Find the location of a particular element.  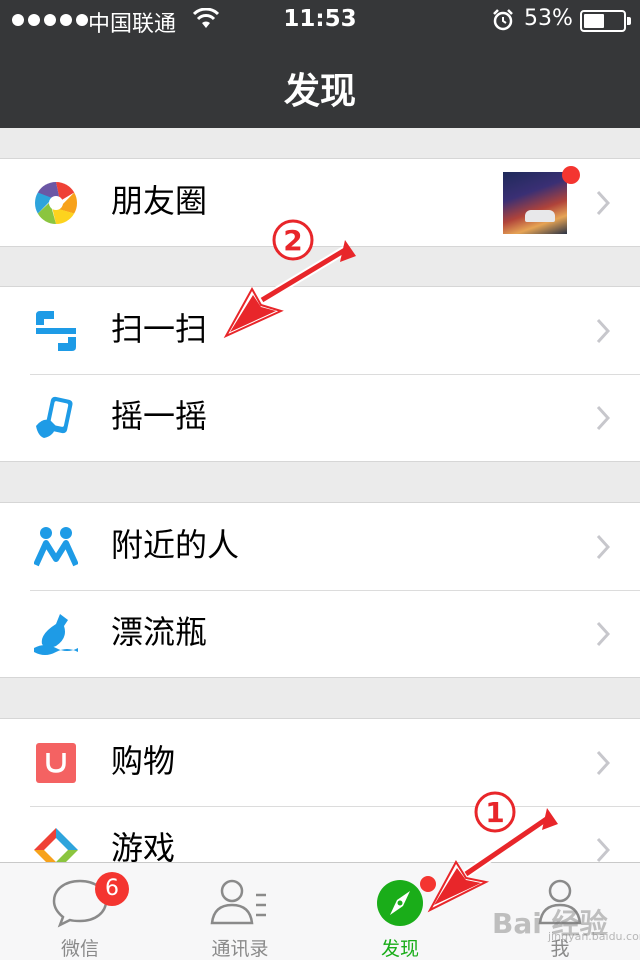

list-item-label: 扫一扫 is located at coordinates (159, 329).